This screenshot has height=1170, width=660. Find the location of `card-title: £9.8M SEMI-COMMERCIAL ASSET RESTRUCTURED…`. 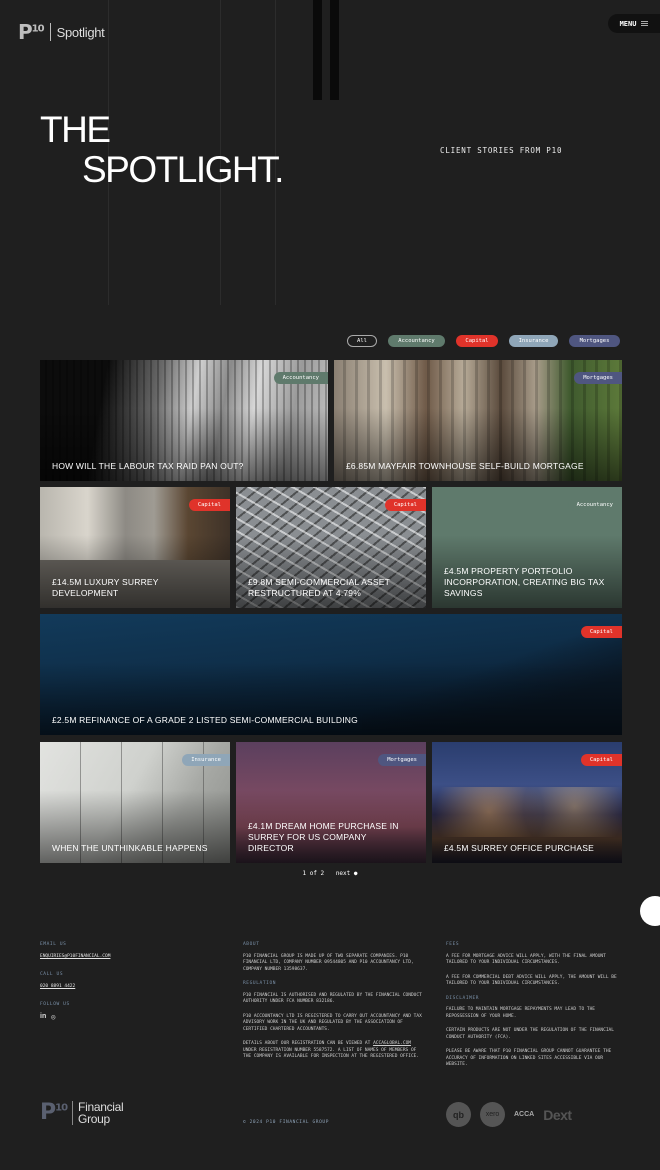

card-title: £9.8M SEMI-COMMERCIAL ASSET RESTRUCTURED… is located at coordinates (319, 587).